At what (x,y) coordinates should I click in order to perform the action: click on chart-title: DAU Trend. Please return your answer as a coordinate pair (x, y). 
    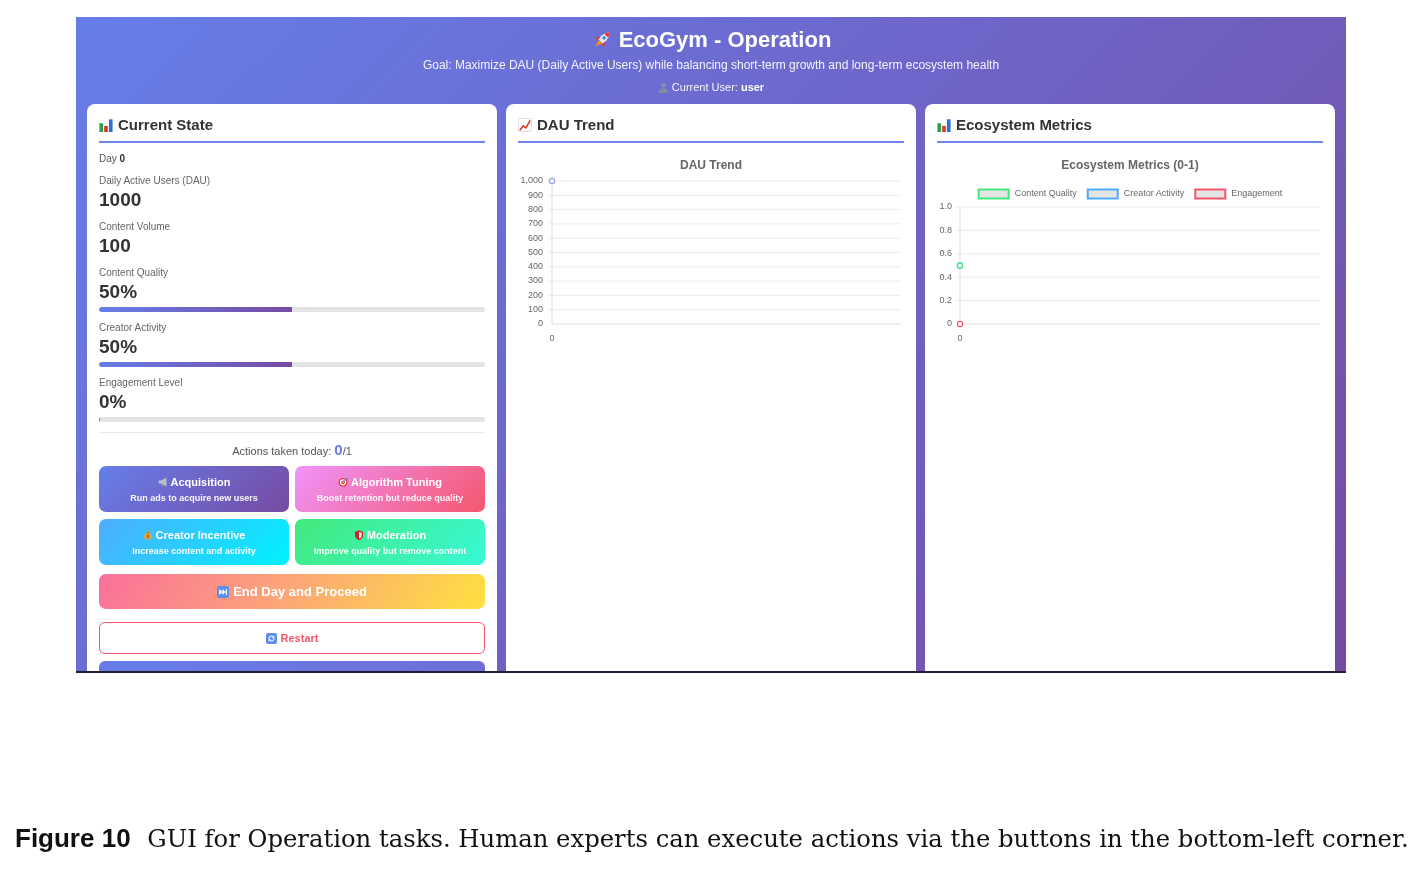
    Looking at the image, I should click on (711, 165).